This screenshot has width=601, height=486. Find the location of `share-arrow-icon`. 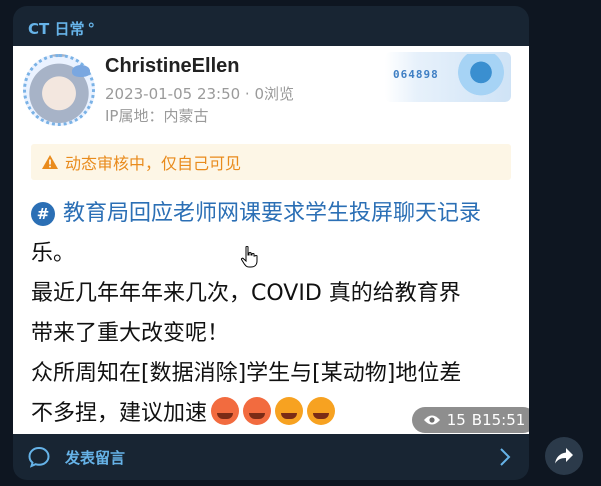

share-arrow-icon is located at coordinates (564, 456).